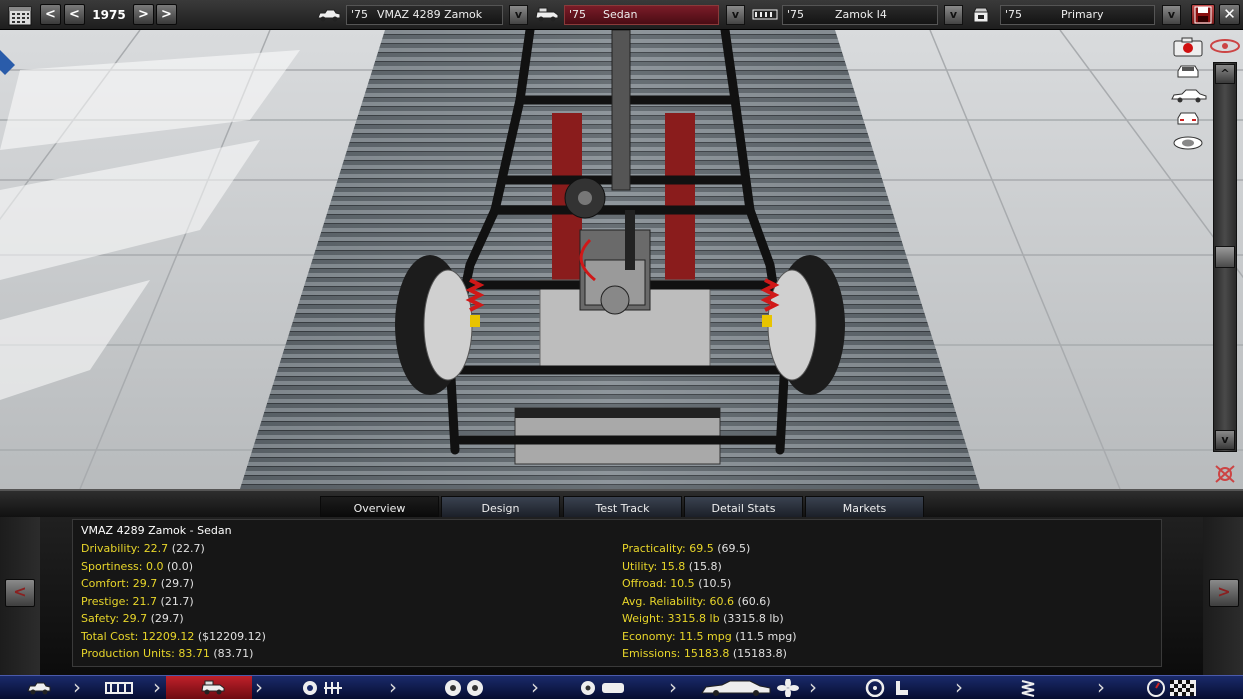  I want to click on stat-row: Comfort: 29.7 (29.7), so click(137, 583).